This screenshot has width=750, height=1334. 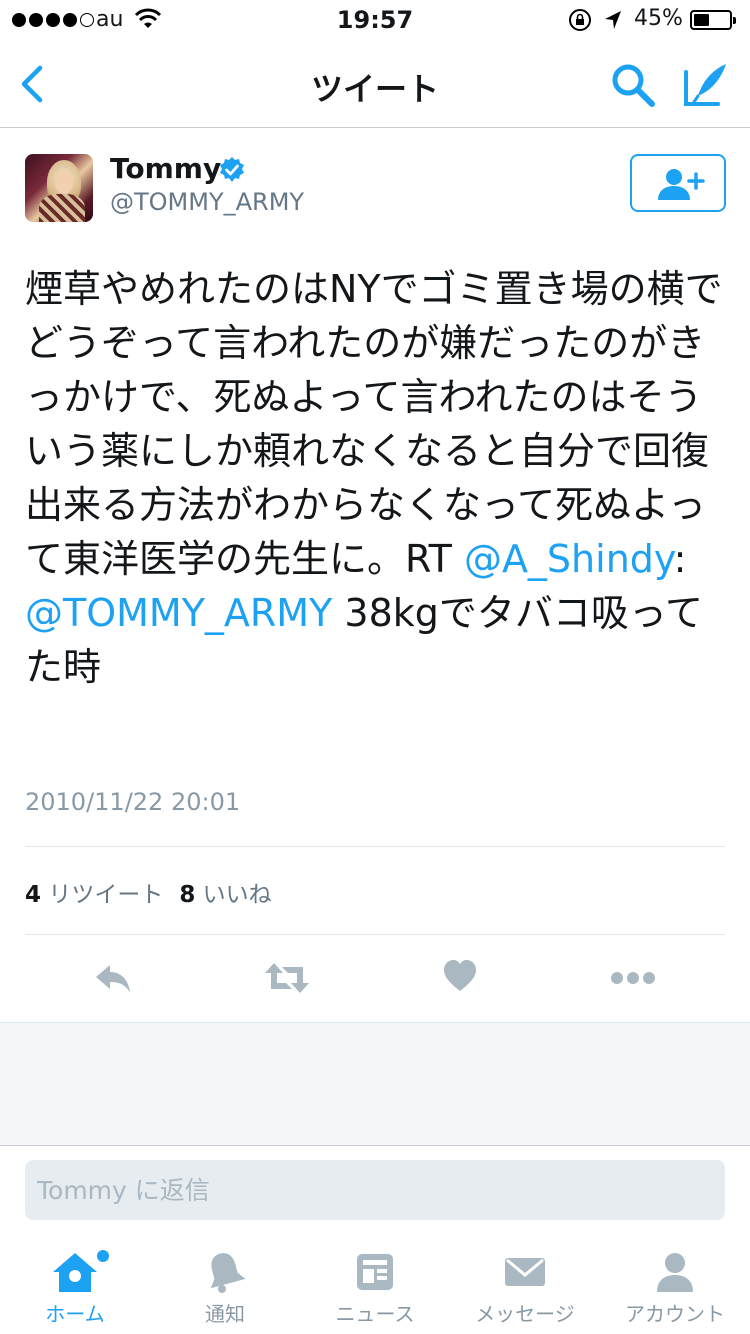 I want to click on status-bar: au 19:57 45%, so click(x=375, y=20).